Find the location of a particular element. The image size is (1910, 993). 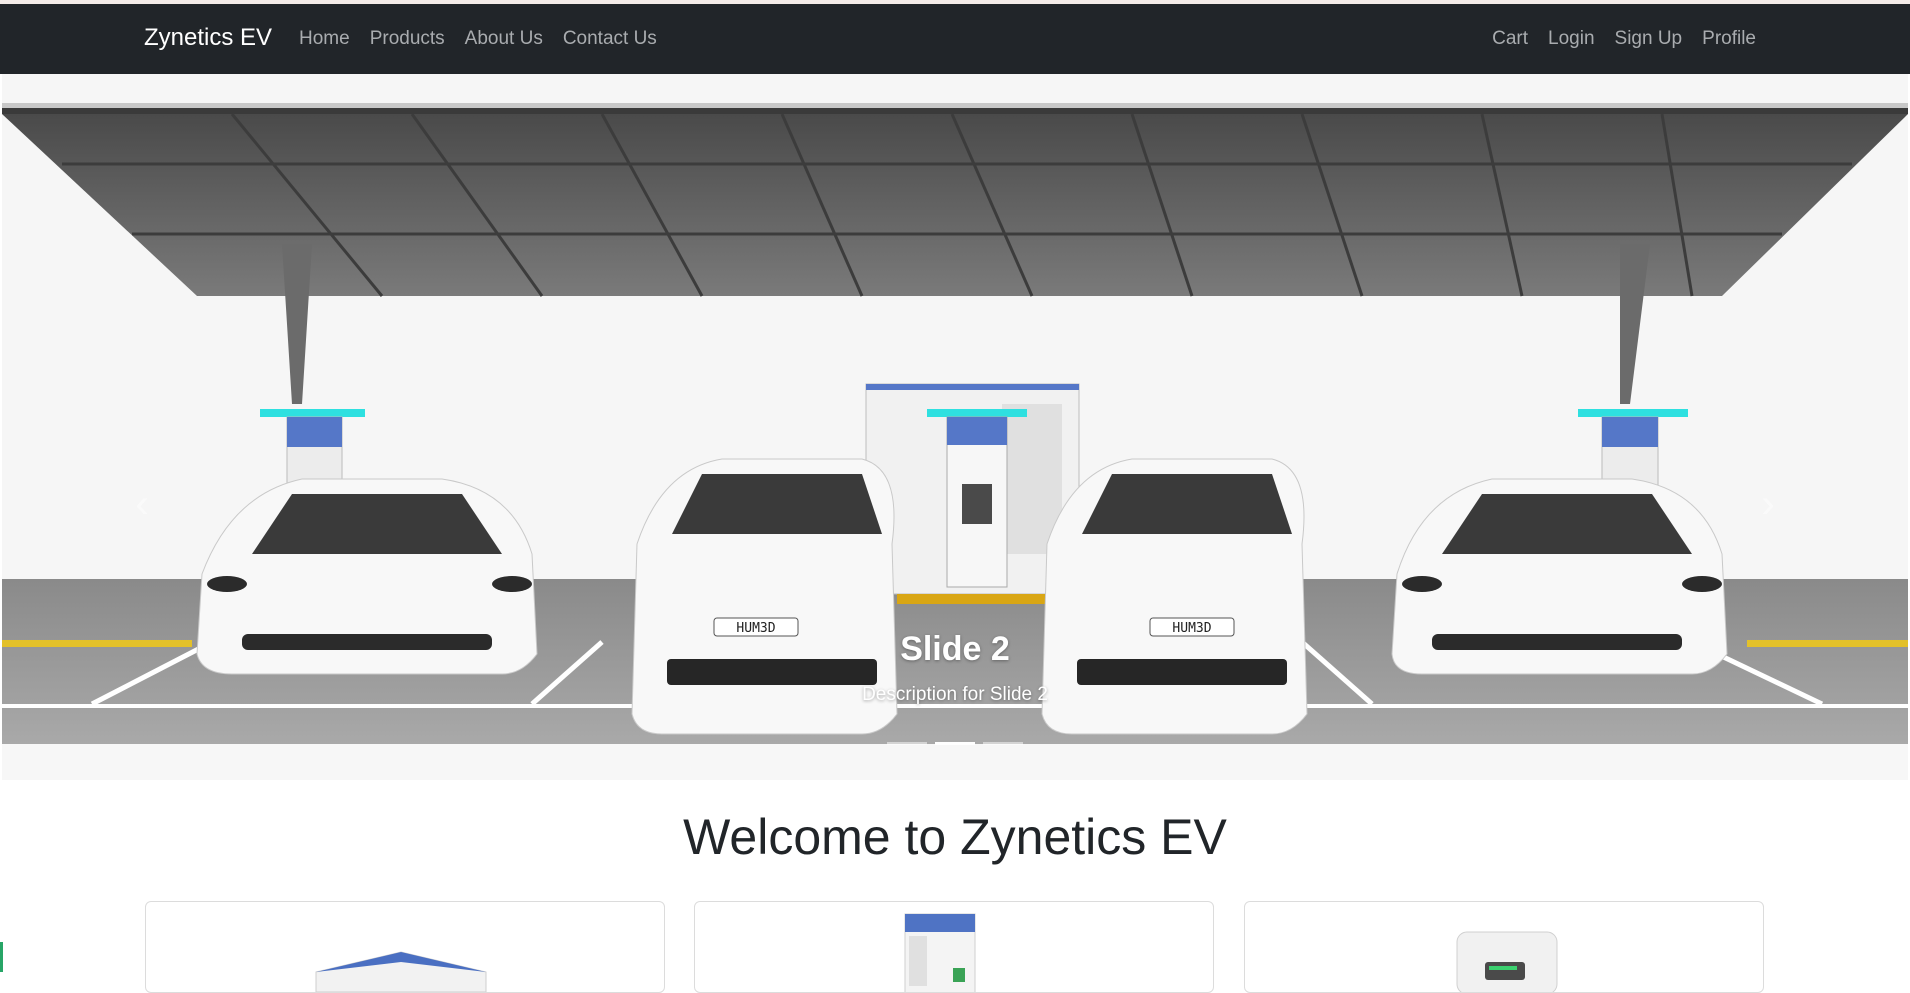

nav-contact-link: Contact Us is located at coordinates (610, 39).